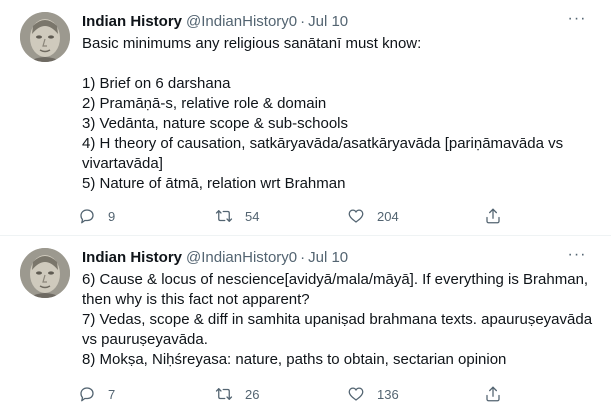 The width and height of the screenshot is (611, 420). I want to click on tweet-actions: 9 54 204, so click(293, 216).